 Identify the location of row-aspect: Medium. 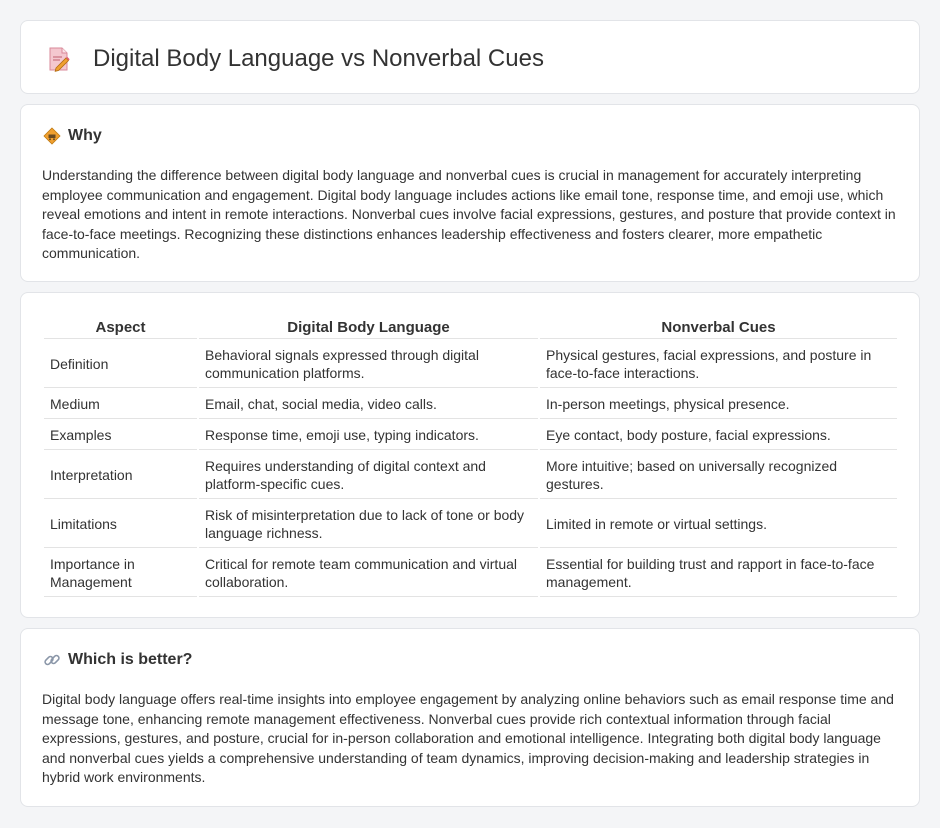
(120, 404).